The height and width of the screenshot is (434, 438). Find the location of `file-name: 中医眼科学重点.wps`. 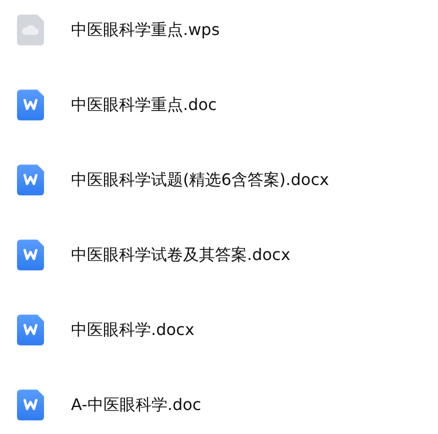

file-name: 中医眼科学重点.wps is located at coordinates (145, 30).